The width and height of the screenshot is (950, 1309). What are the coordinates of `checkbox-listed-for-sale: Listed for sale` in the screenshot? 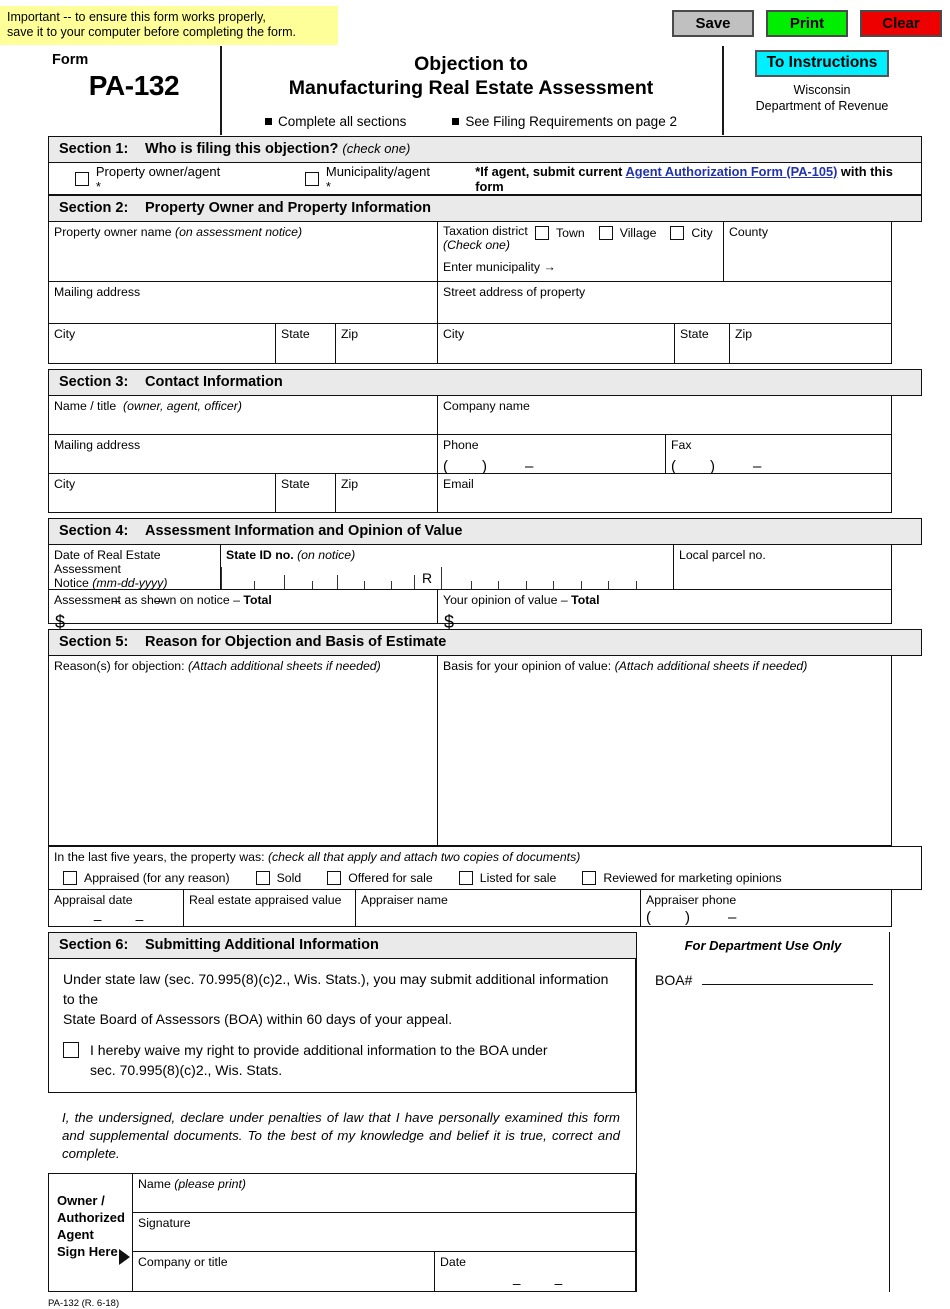 It's located at (507, 878).